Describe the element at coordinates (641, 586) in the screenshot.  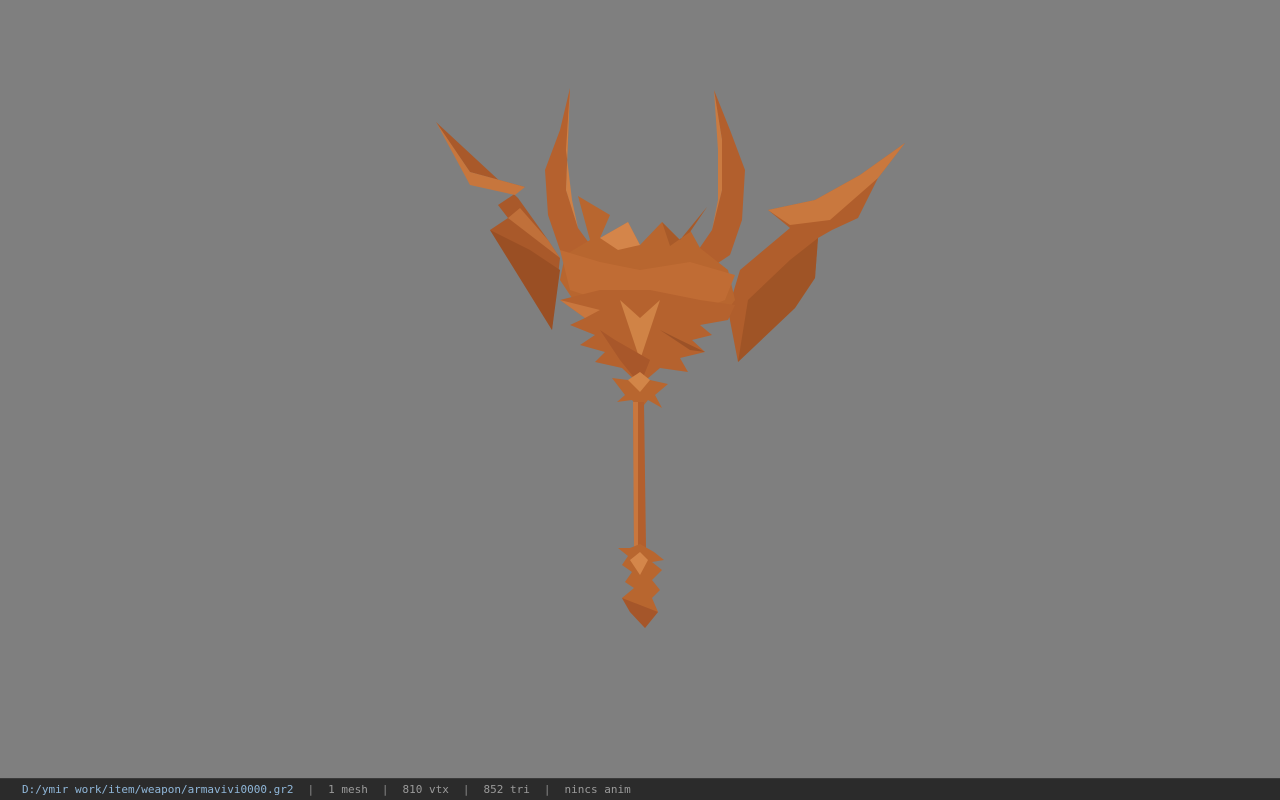
I see `pommel` at that location.